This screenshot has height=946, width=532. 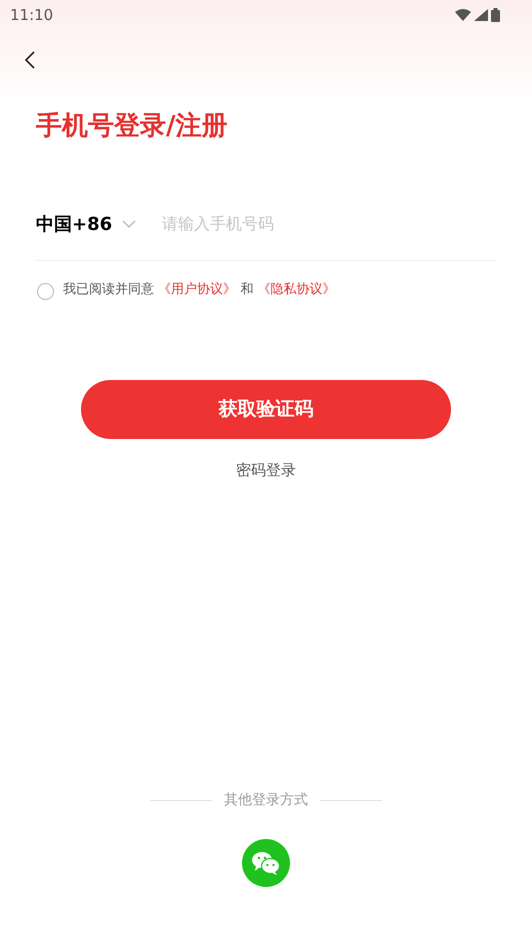 I want to click on battery-icon, so click(x=495, y=15).